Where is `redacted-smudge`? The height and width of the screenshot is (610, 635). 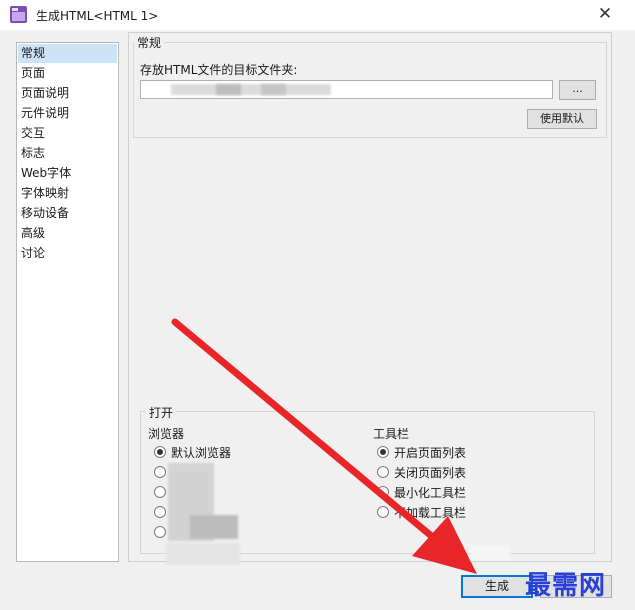
redacted-smudge is located at coordinates (490, 552).